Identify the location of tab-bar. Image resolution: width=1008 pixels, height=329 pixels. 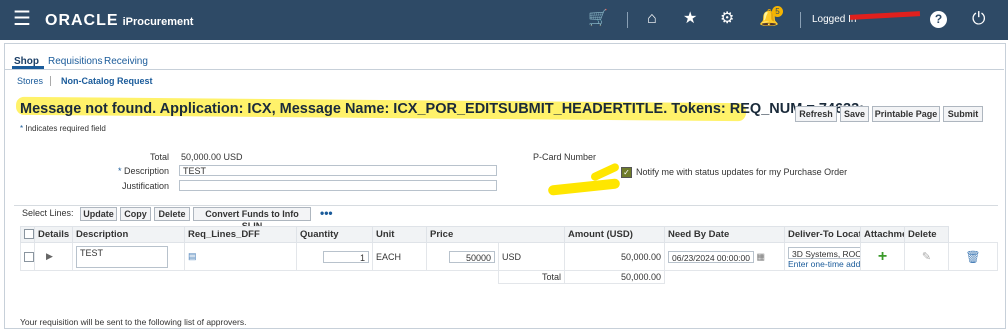
(504, 56).